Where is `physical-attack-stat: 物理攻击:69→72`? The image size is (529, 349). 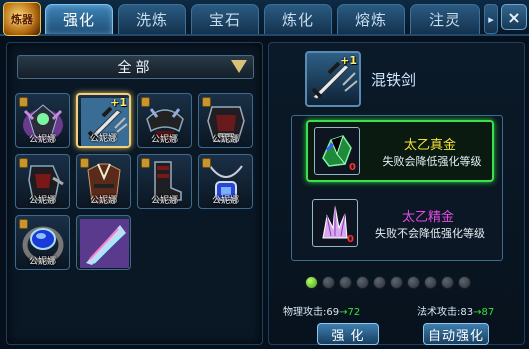
physical-attack-stat: 物理攻击:69→72 is located at coordinates (321, 310).